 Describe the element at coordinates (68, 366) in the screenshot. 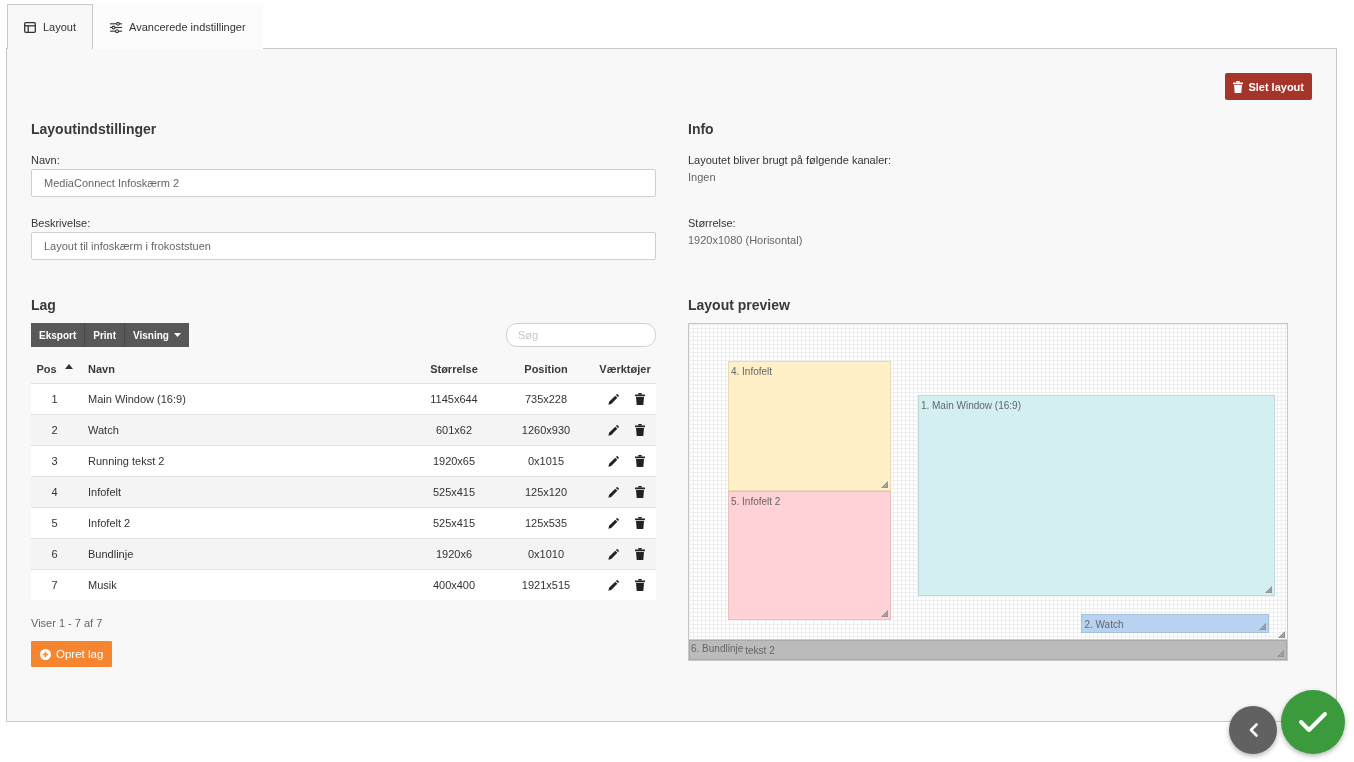

I see `sort-up-icon` at that location.